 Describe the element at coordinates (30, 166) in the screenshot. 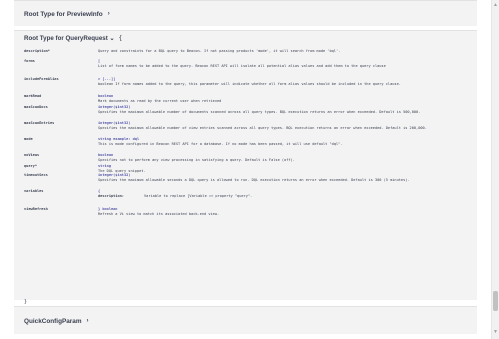

I see `property-name: query*` at that location.